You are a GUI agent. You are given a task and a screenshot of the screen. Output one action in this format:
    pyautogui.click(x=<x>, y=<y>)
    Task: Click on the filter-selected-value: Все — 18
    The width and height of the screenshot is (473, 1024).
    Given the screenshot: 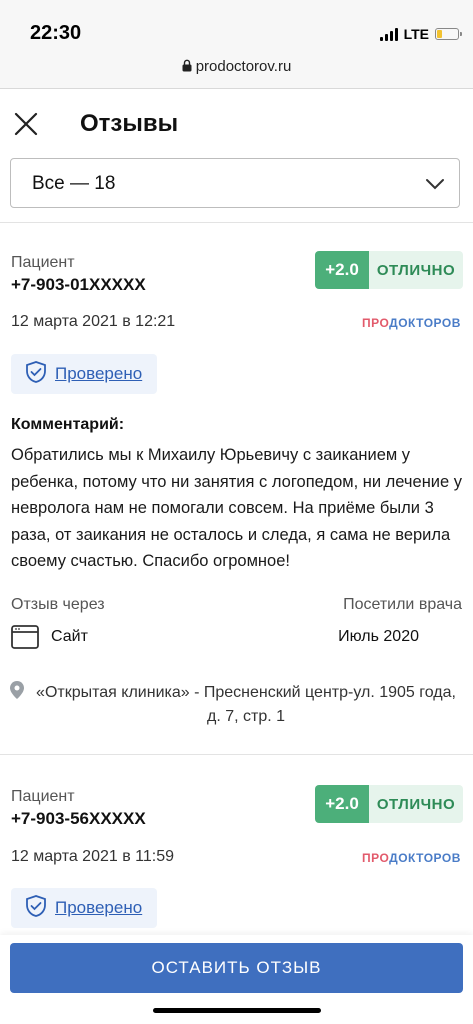 What is the action you would take?
    pyautogui.click(x=74, y=183)
    